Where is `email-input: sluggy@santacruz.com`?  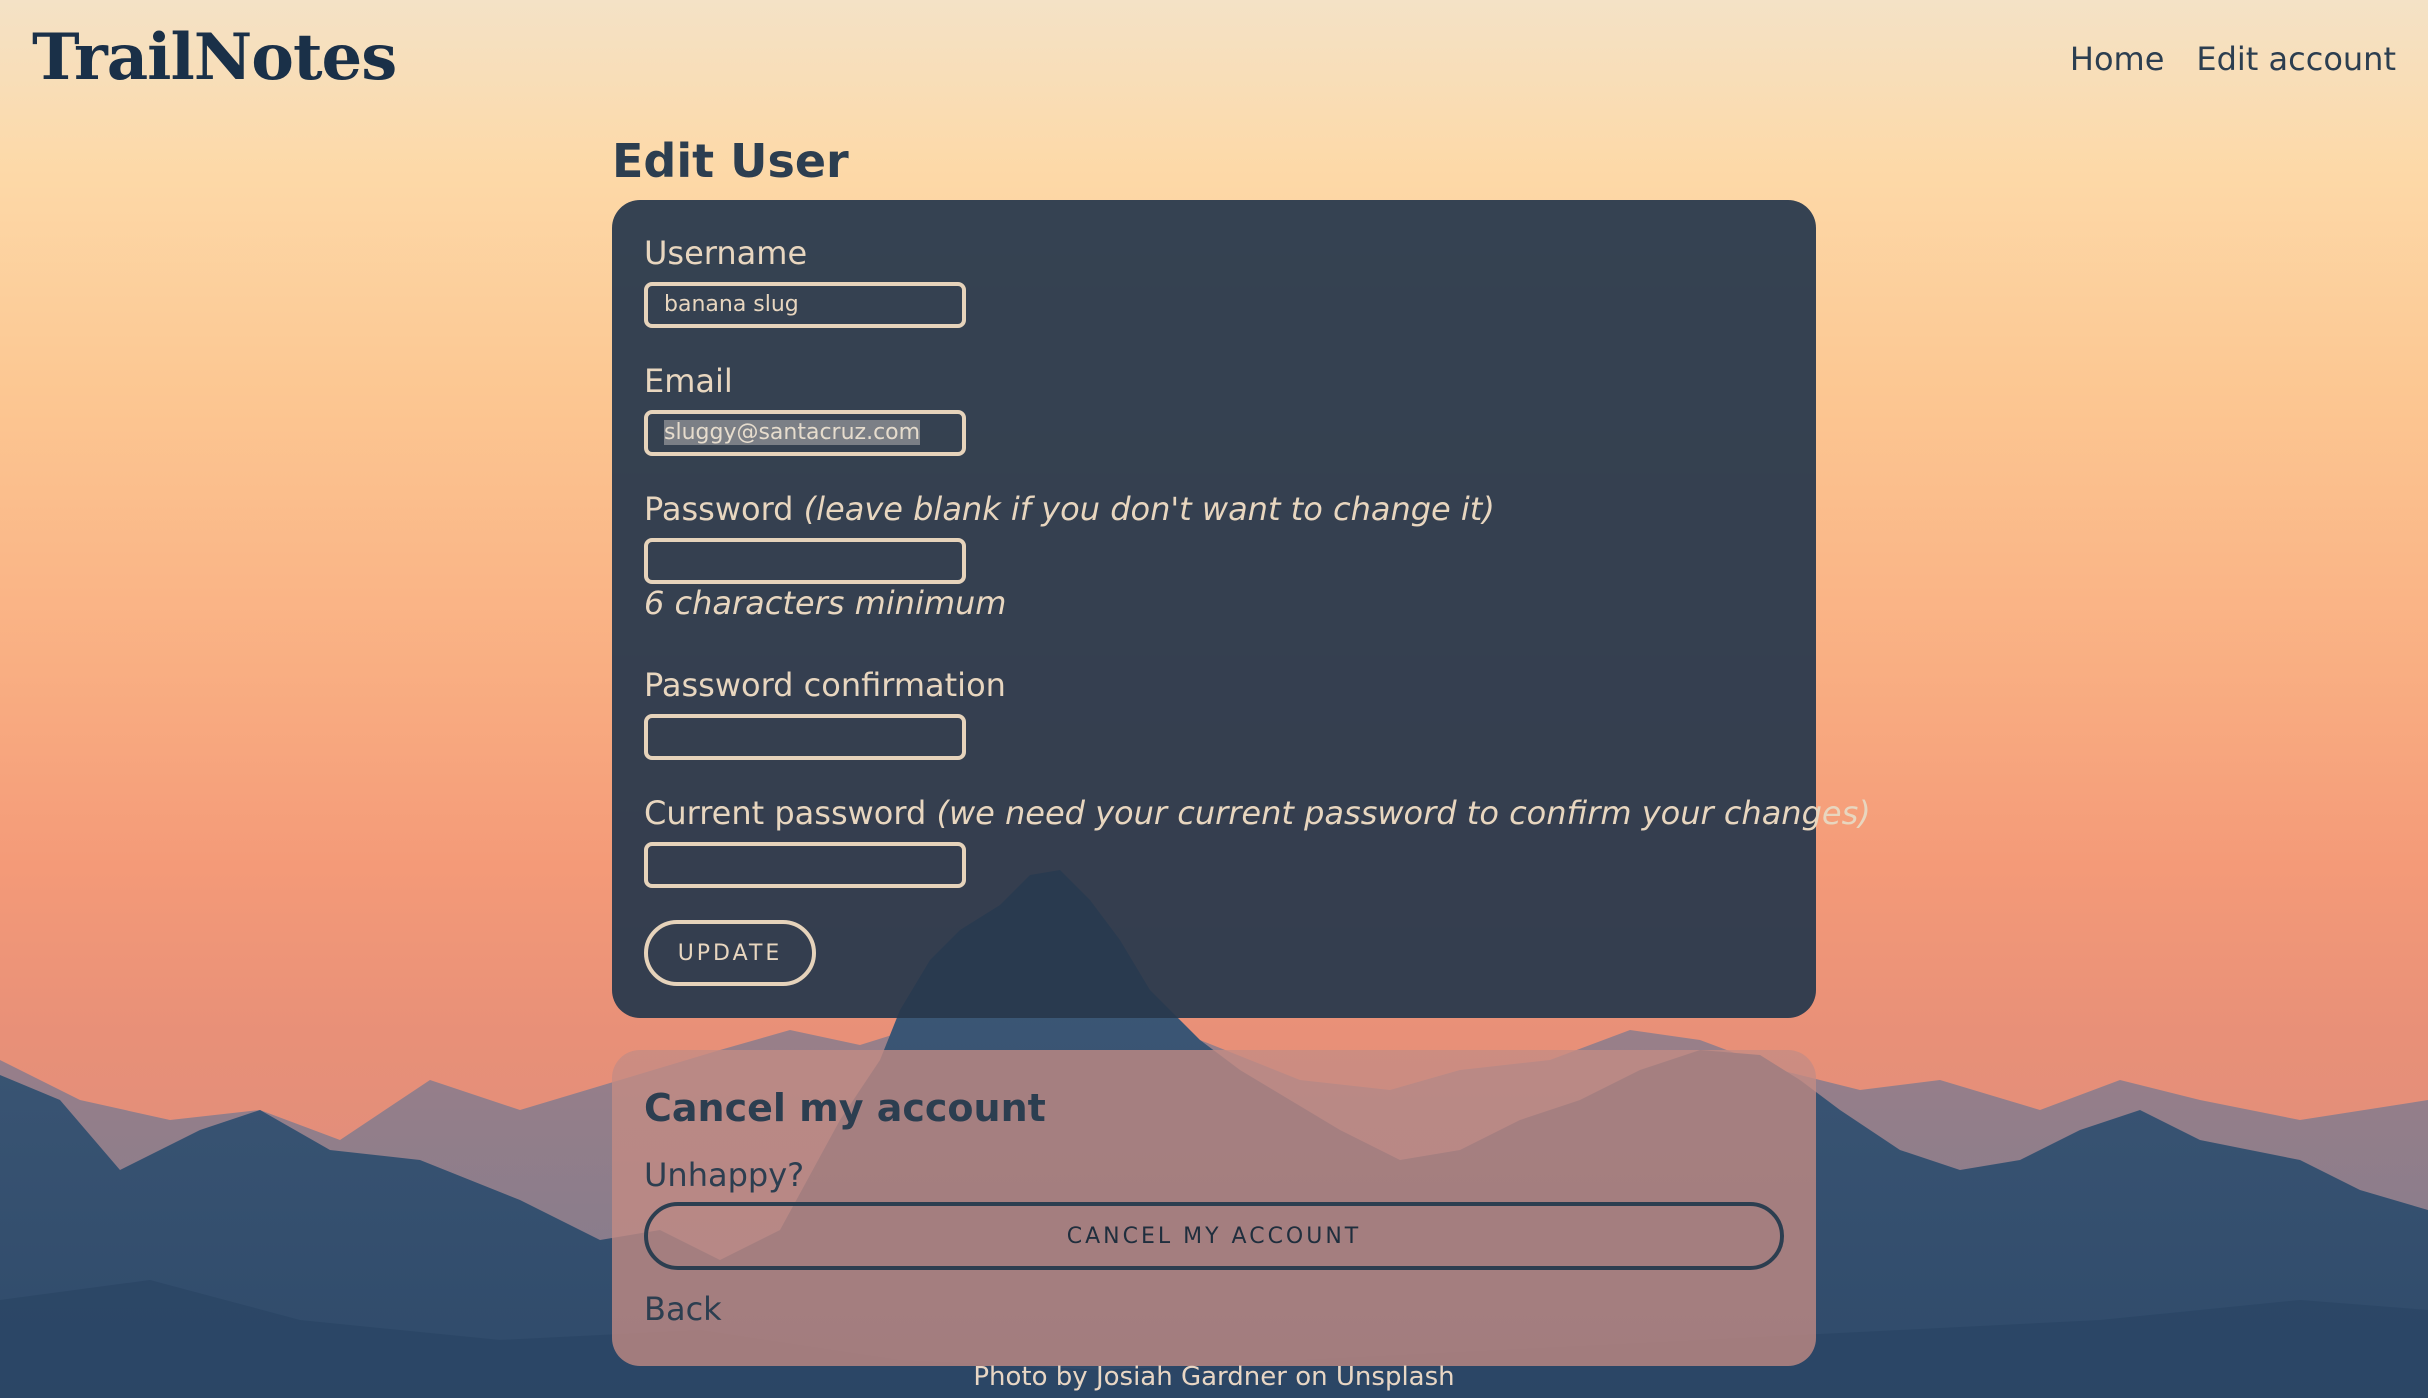
email-input: sluggy@santacruz.com is located at coordinates (805, 433).